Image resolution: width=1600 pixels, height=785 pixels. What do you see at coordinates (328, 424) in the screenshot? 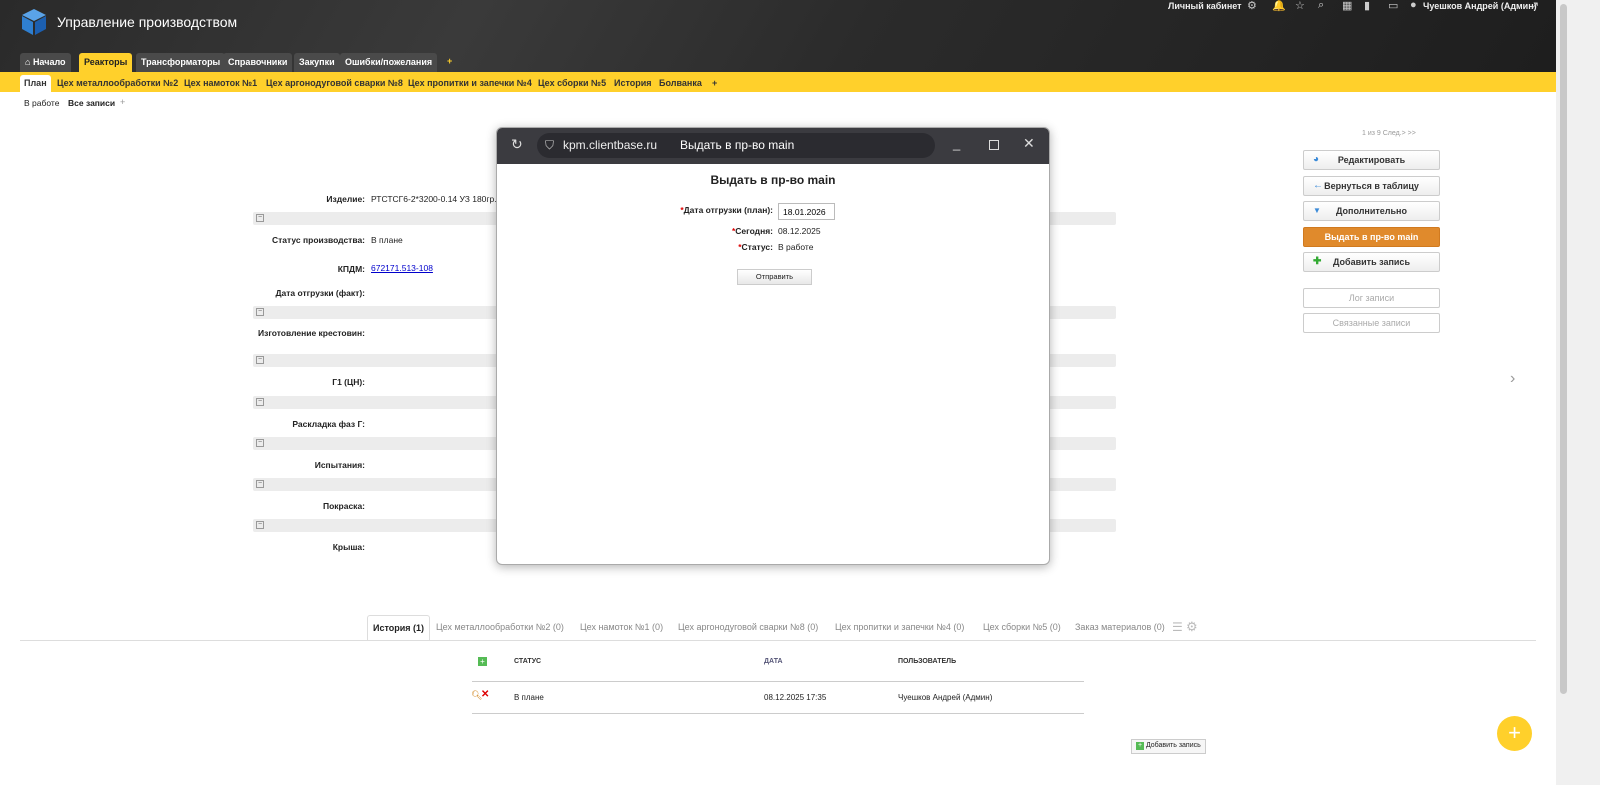
I see `faz-label: Раскладка фаз Г:` at bounding box center [328, 424].